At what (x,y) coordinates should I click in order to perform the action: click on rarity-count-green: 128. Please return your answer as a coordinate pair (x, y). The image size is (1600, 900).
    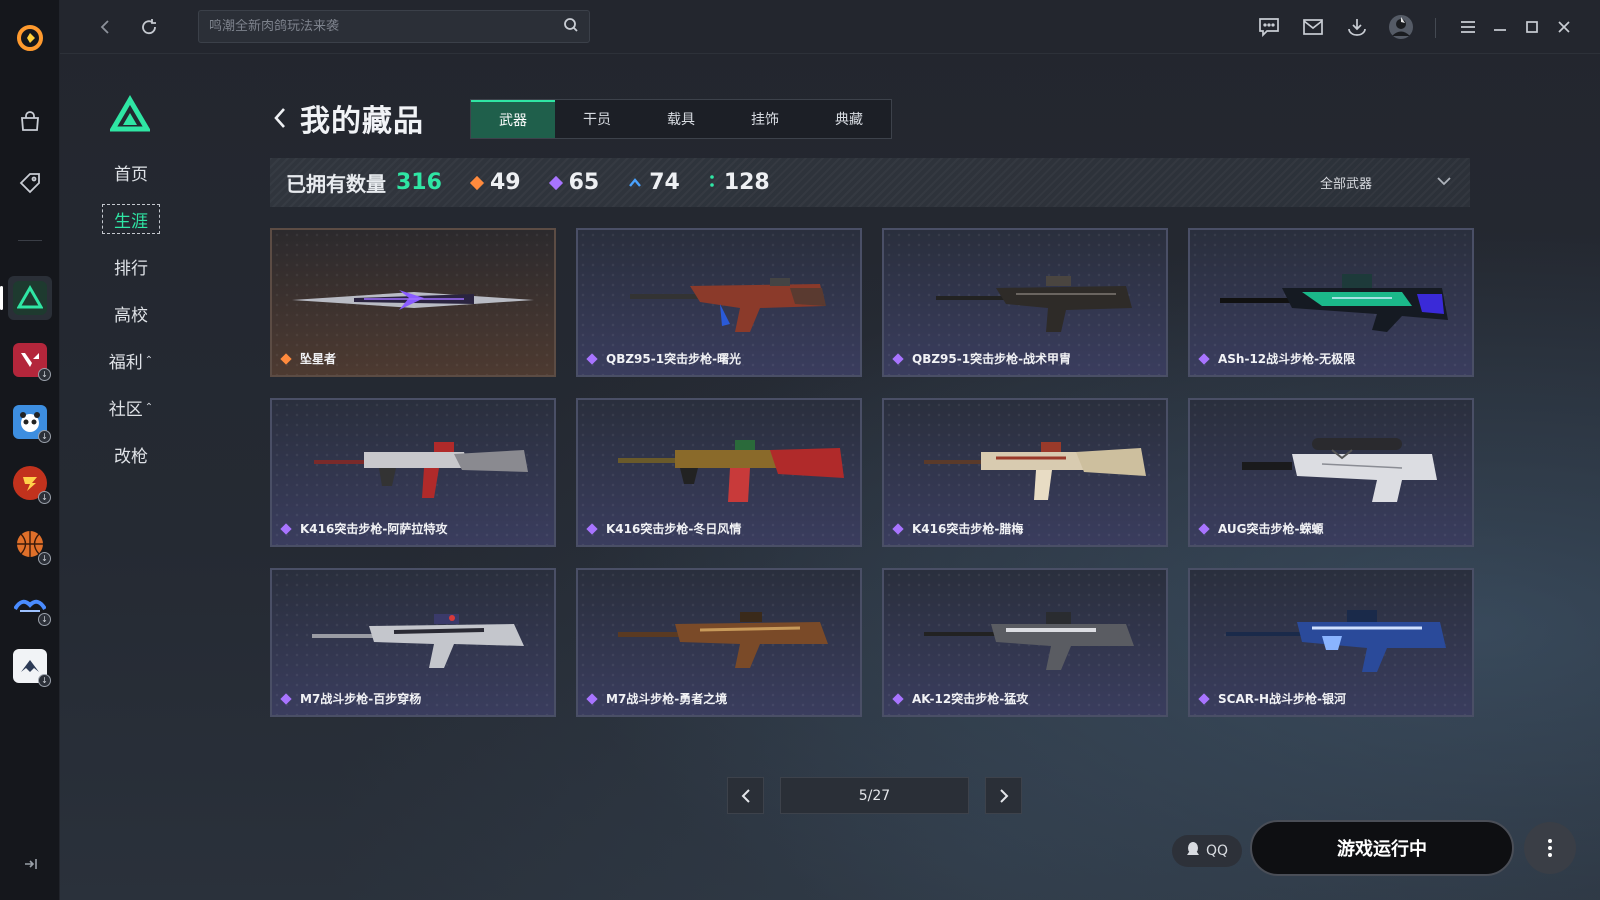
    Looking at the image, I should click on (740, 182).